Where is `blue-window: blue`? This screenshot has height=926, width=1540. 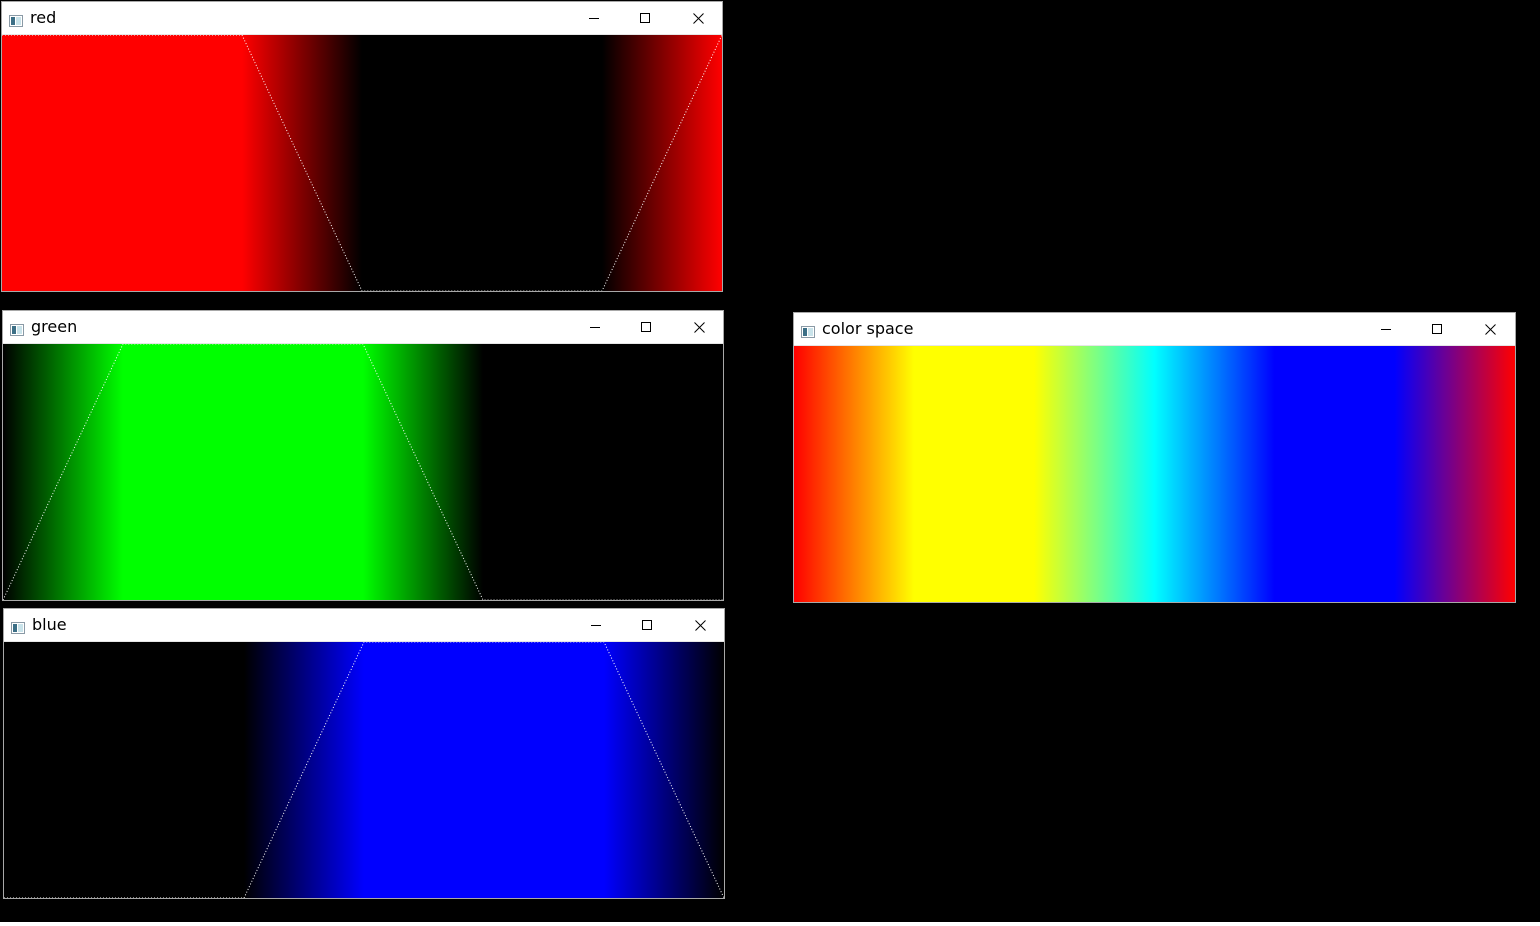 blue-window: blue is located at coordinates (364, 753).